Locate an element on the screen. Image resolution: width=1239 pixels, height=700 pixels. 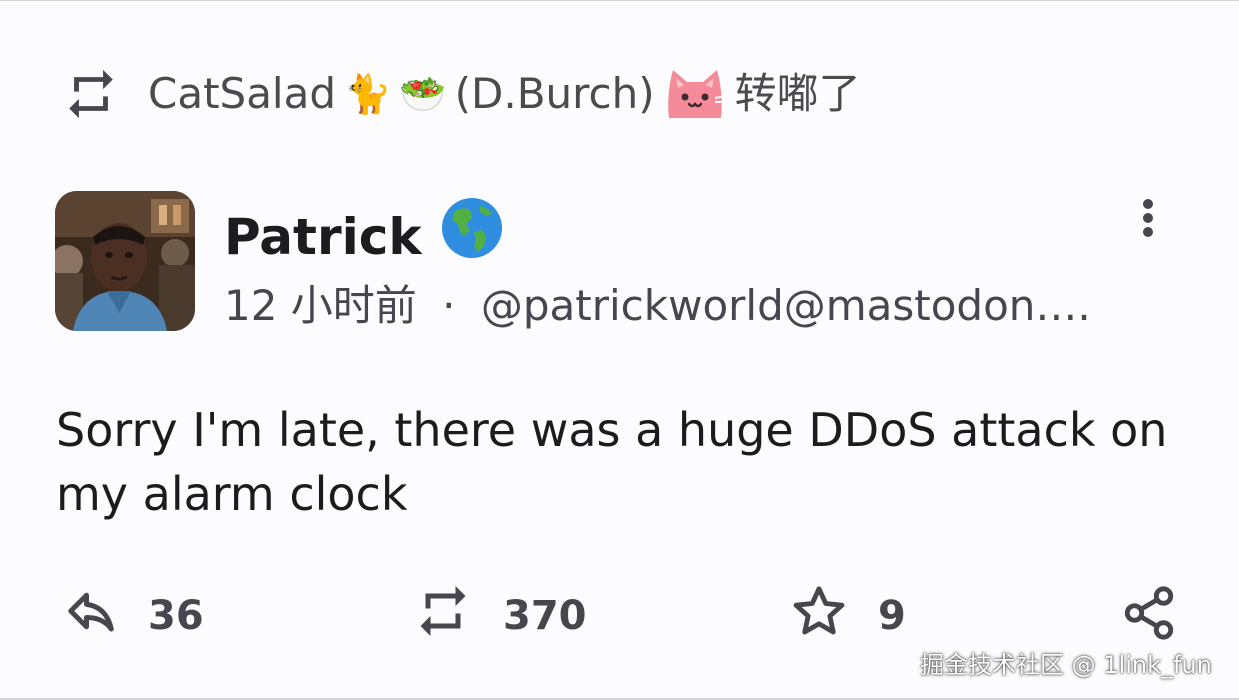
cat-emoji: 🐈 is located at coordinates (368, 94).